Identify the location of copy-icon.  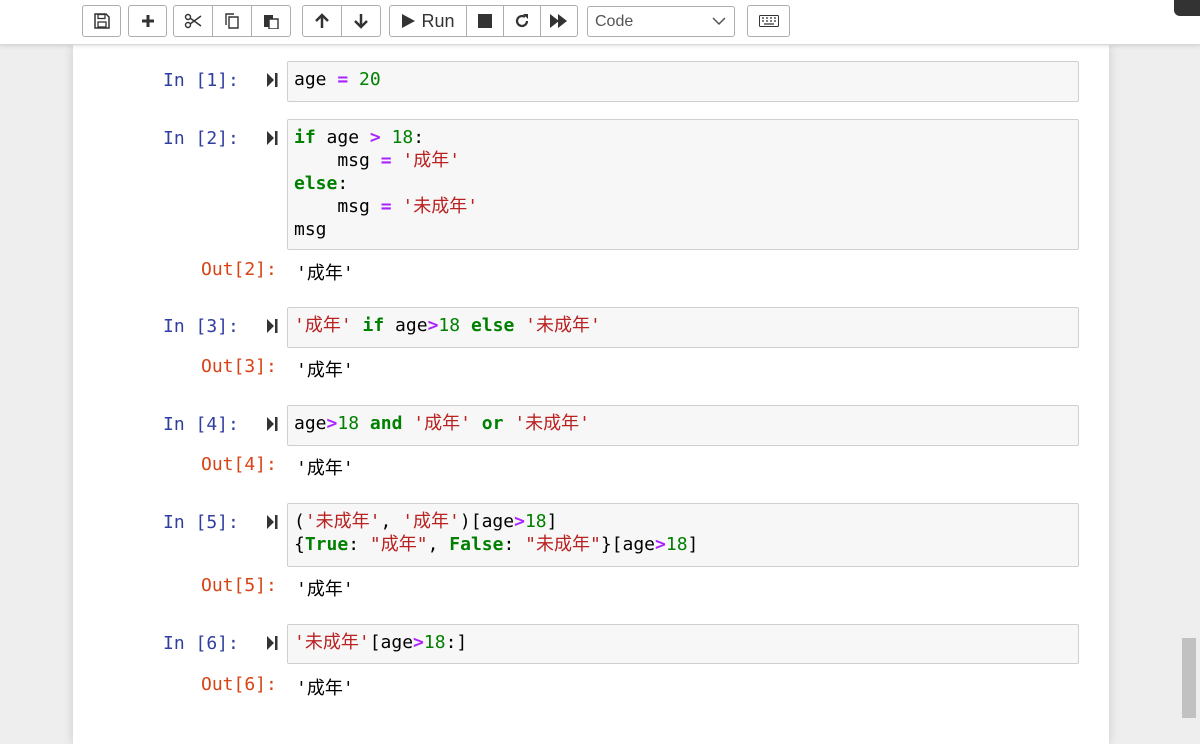
(232, 21).